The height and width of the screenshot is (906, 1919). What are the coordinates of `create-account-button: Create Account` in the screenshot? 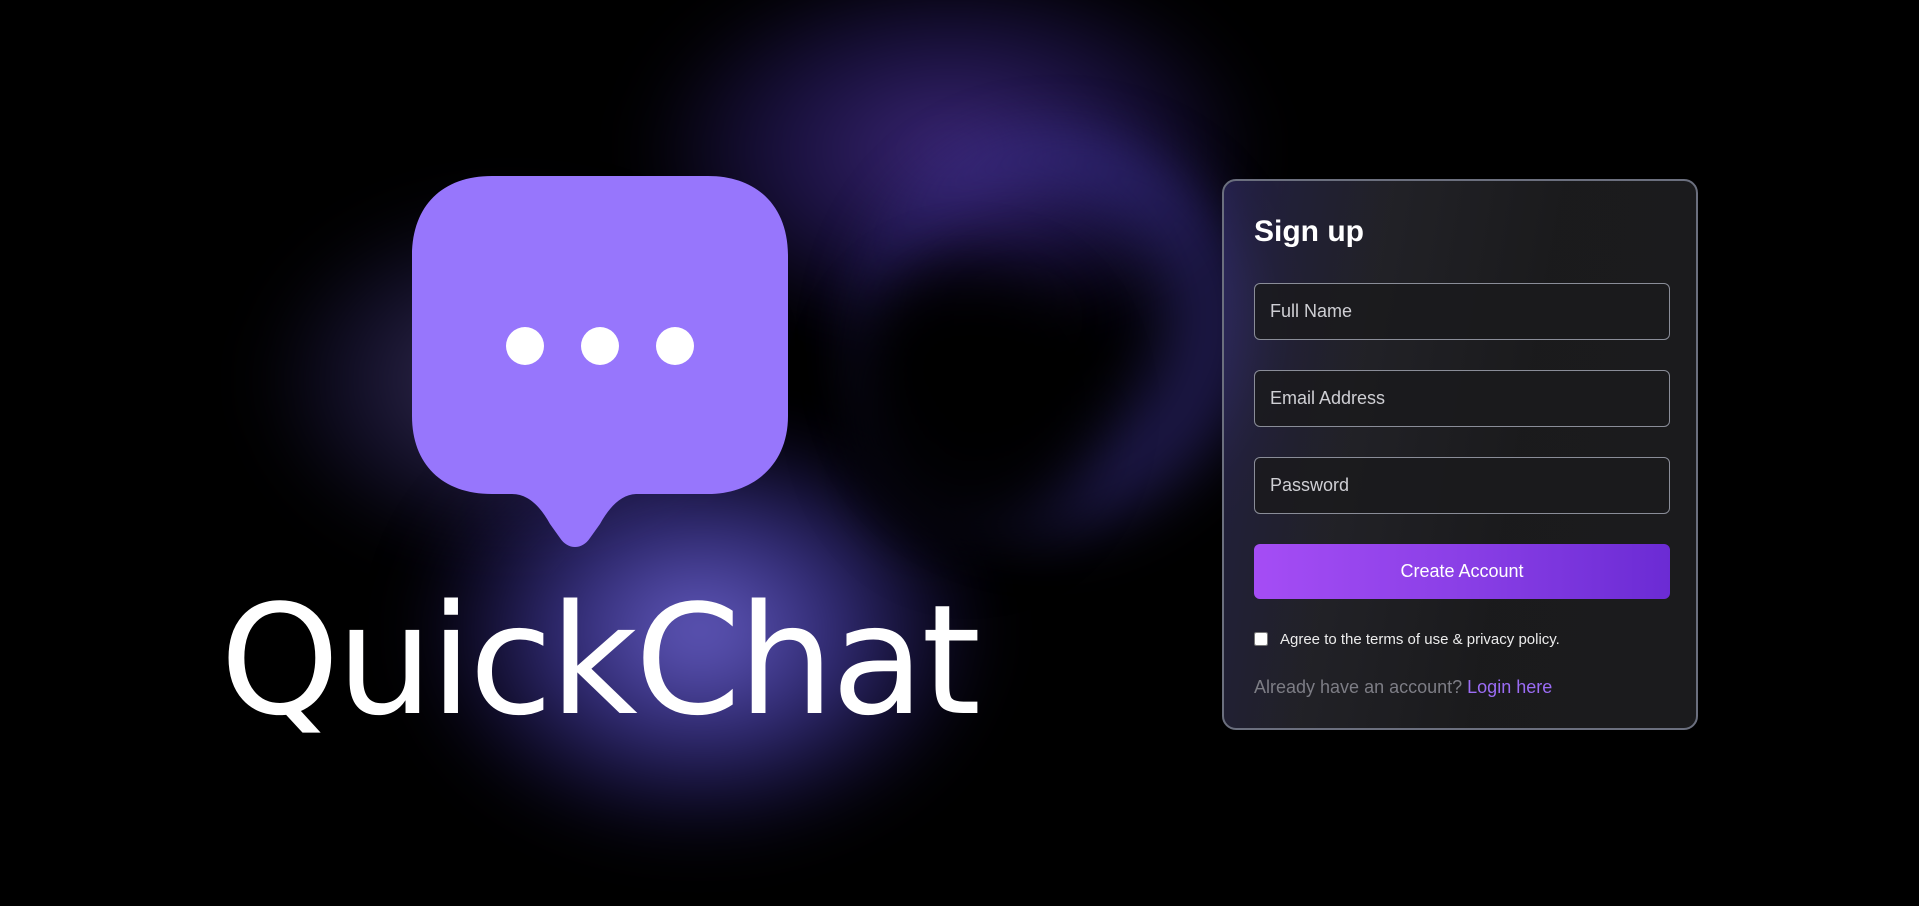 It's located at (1462, 571).